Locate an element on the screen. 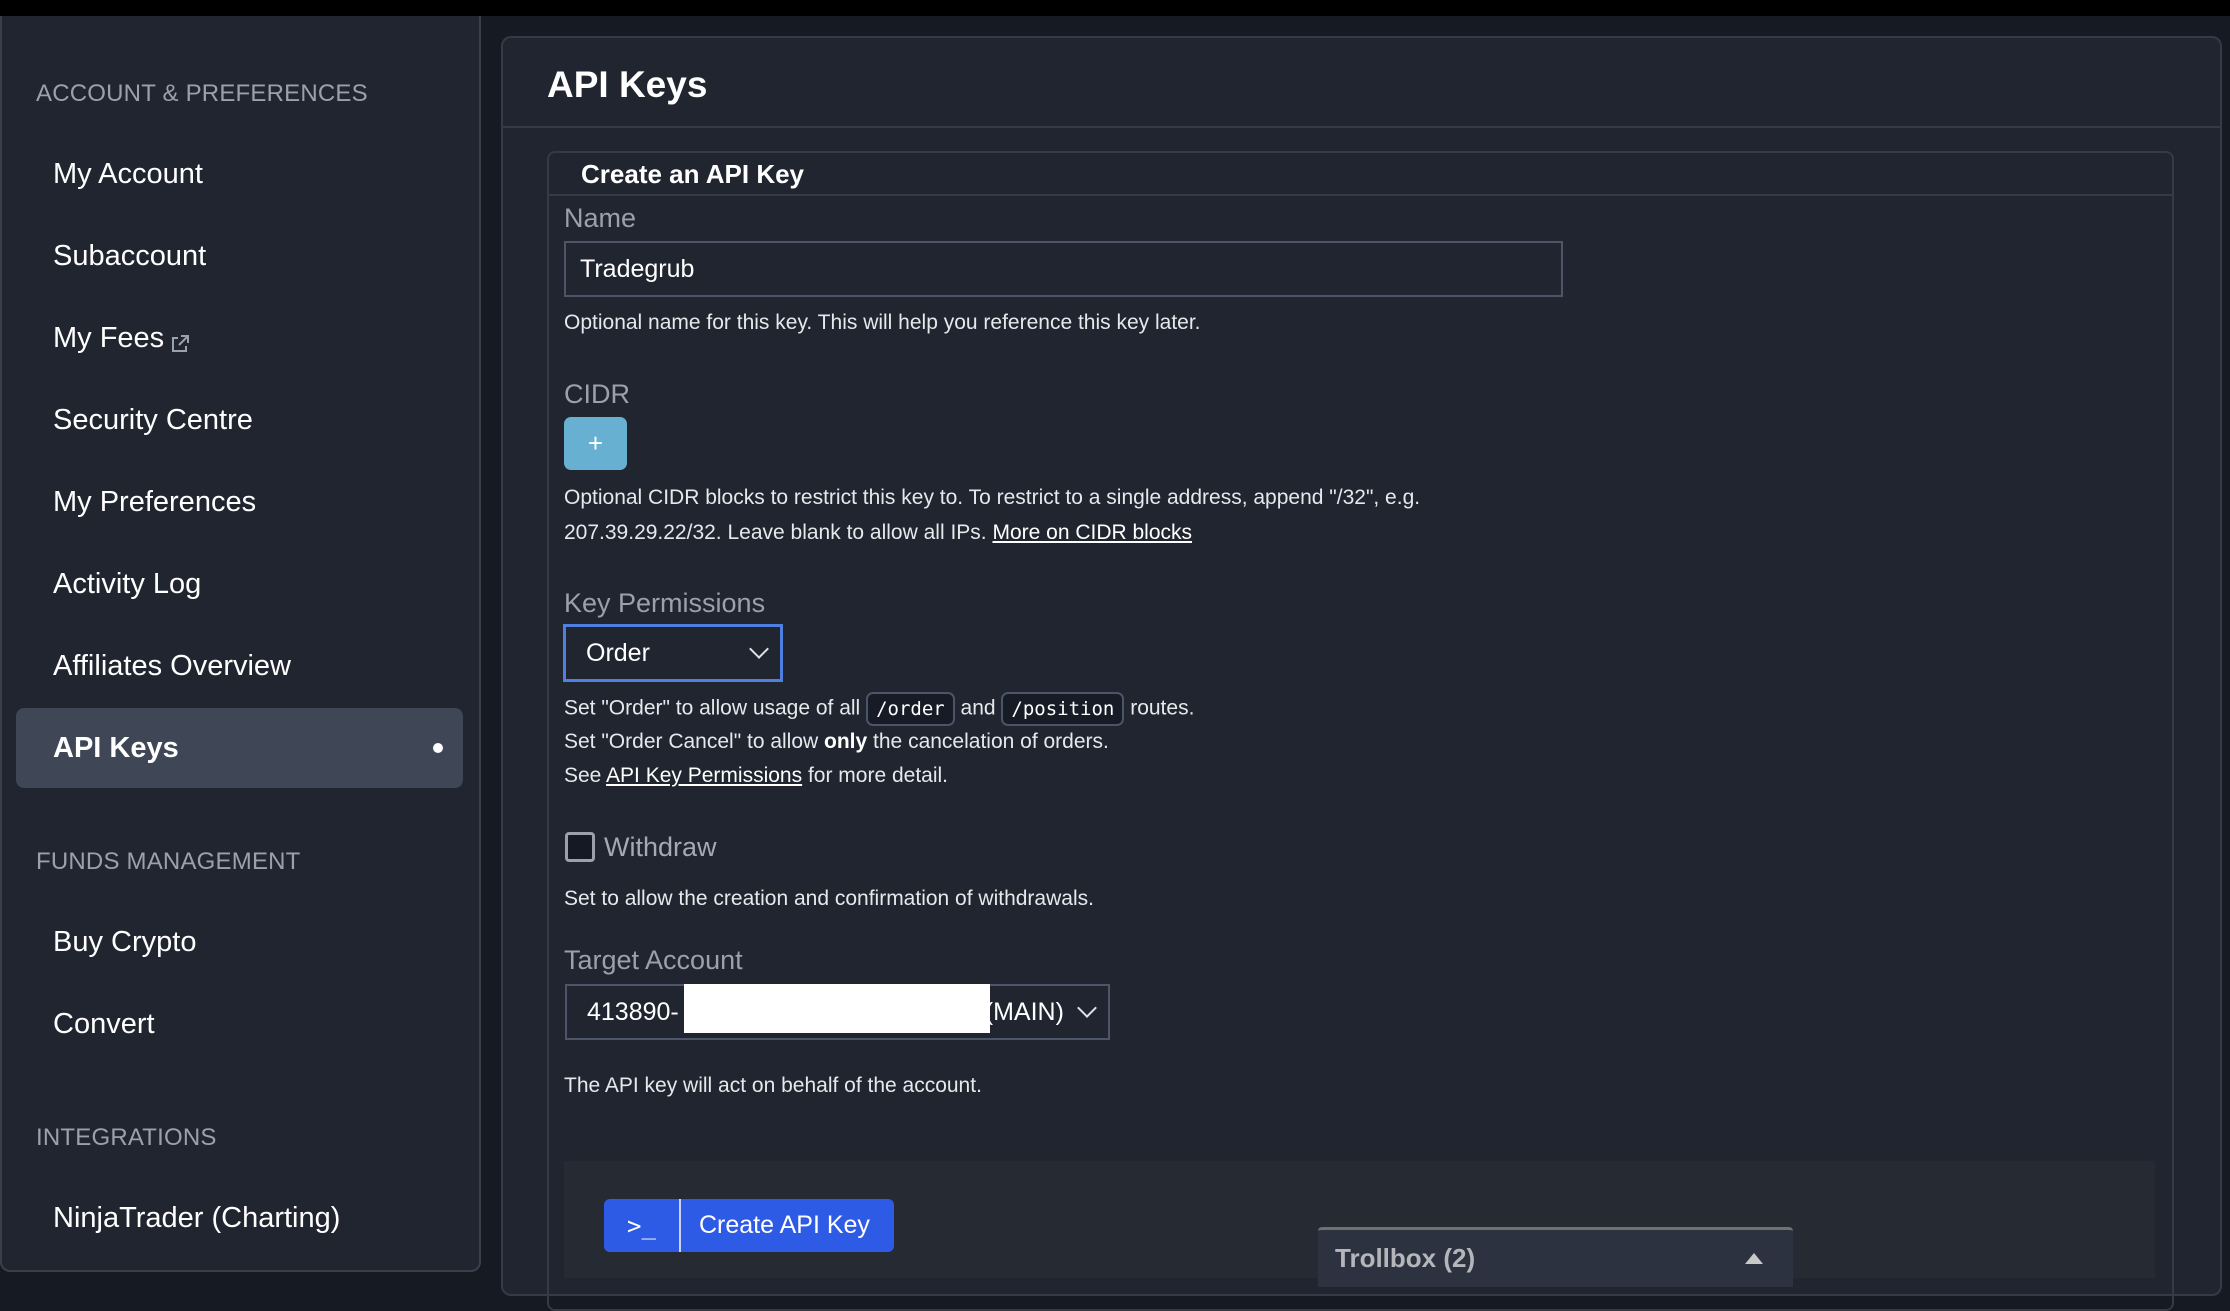  help-text: routes. is located at coordinates (1159, 708).